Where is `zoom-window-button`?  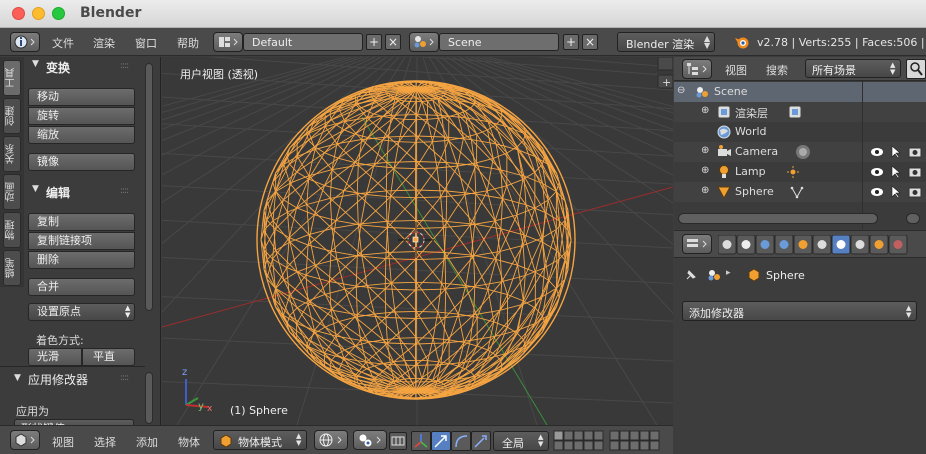 zoom-window-button is located at coordinates (58, 13).